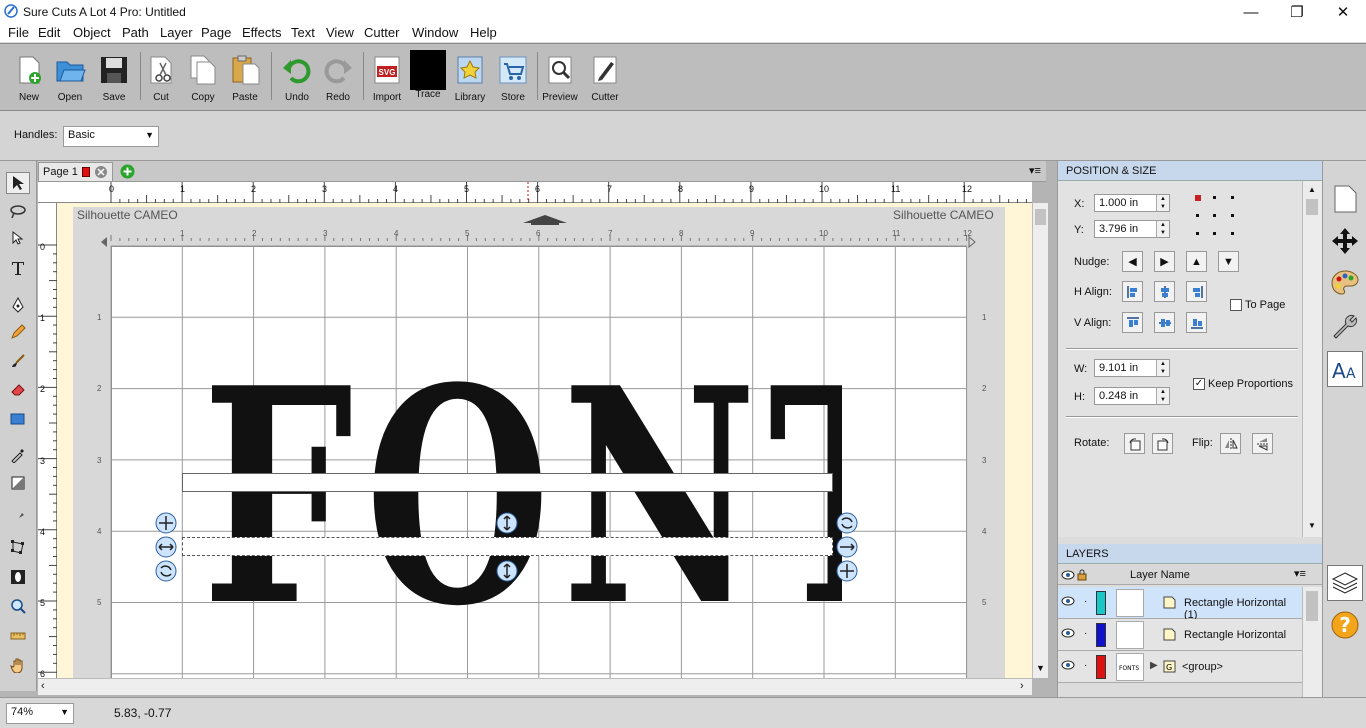  I want to click on flip-vertical-button, so click(1262, 443).